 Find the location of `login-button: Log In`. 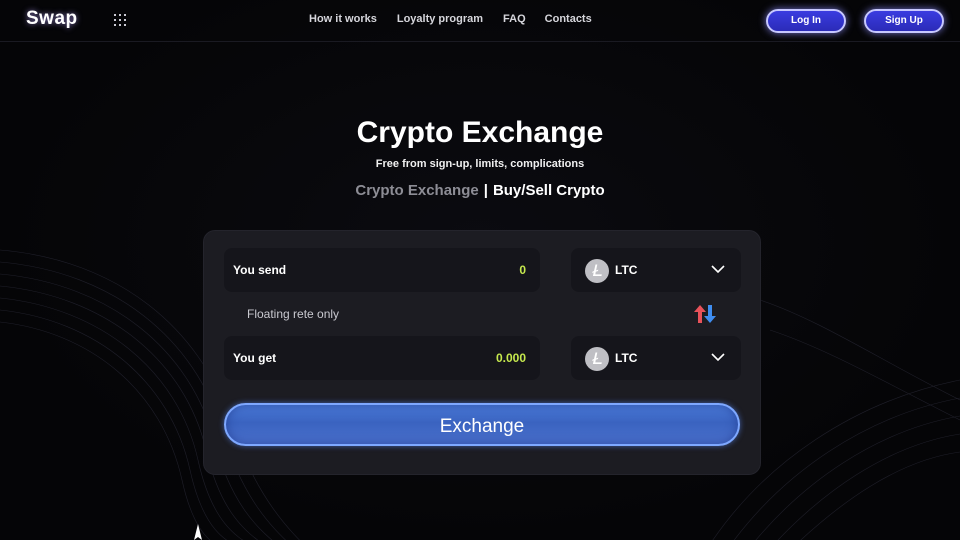

login-button: Log In is located at coordinates (806, 21).